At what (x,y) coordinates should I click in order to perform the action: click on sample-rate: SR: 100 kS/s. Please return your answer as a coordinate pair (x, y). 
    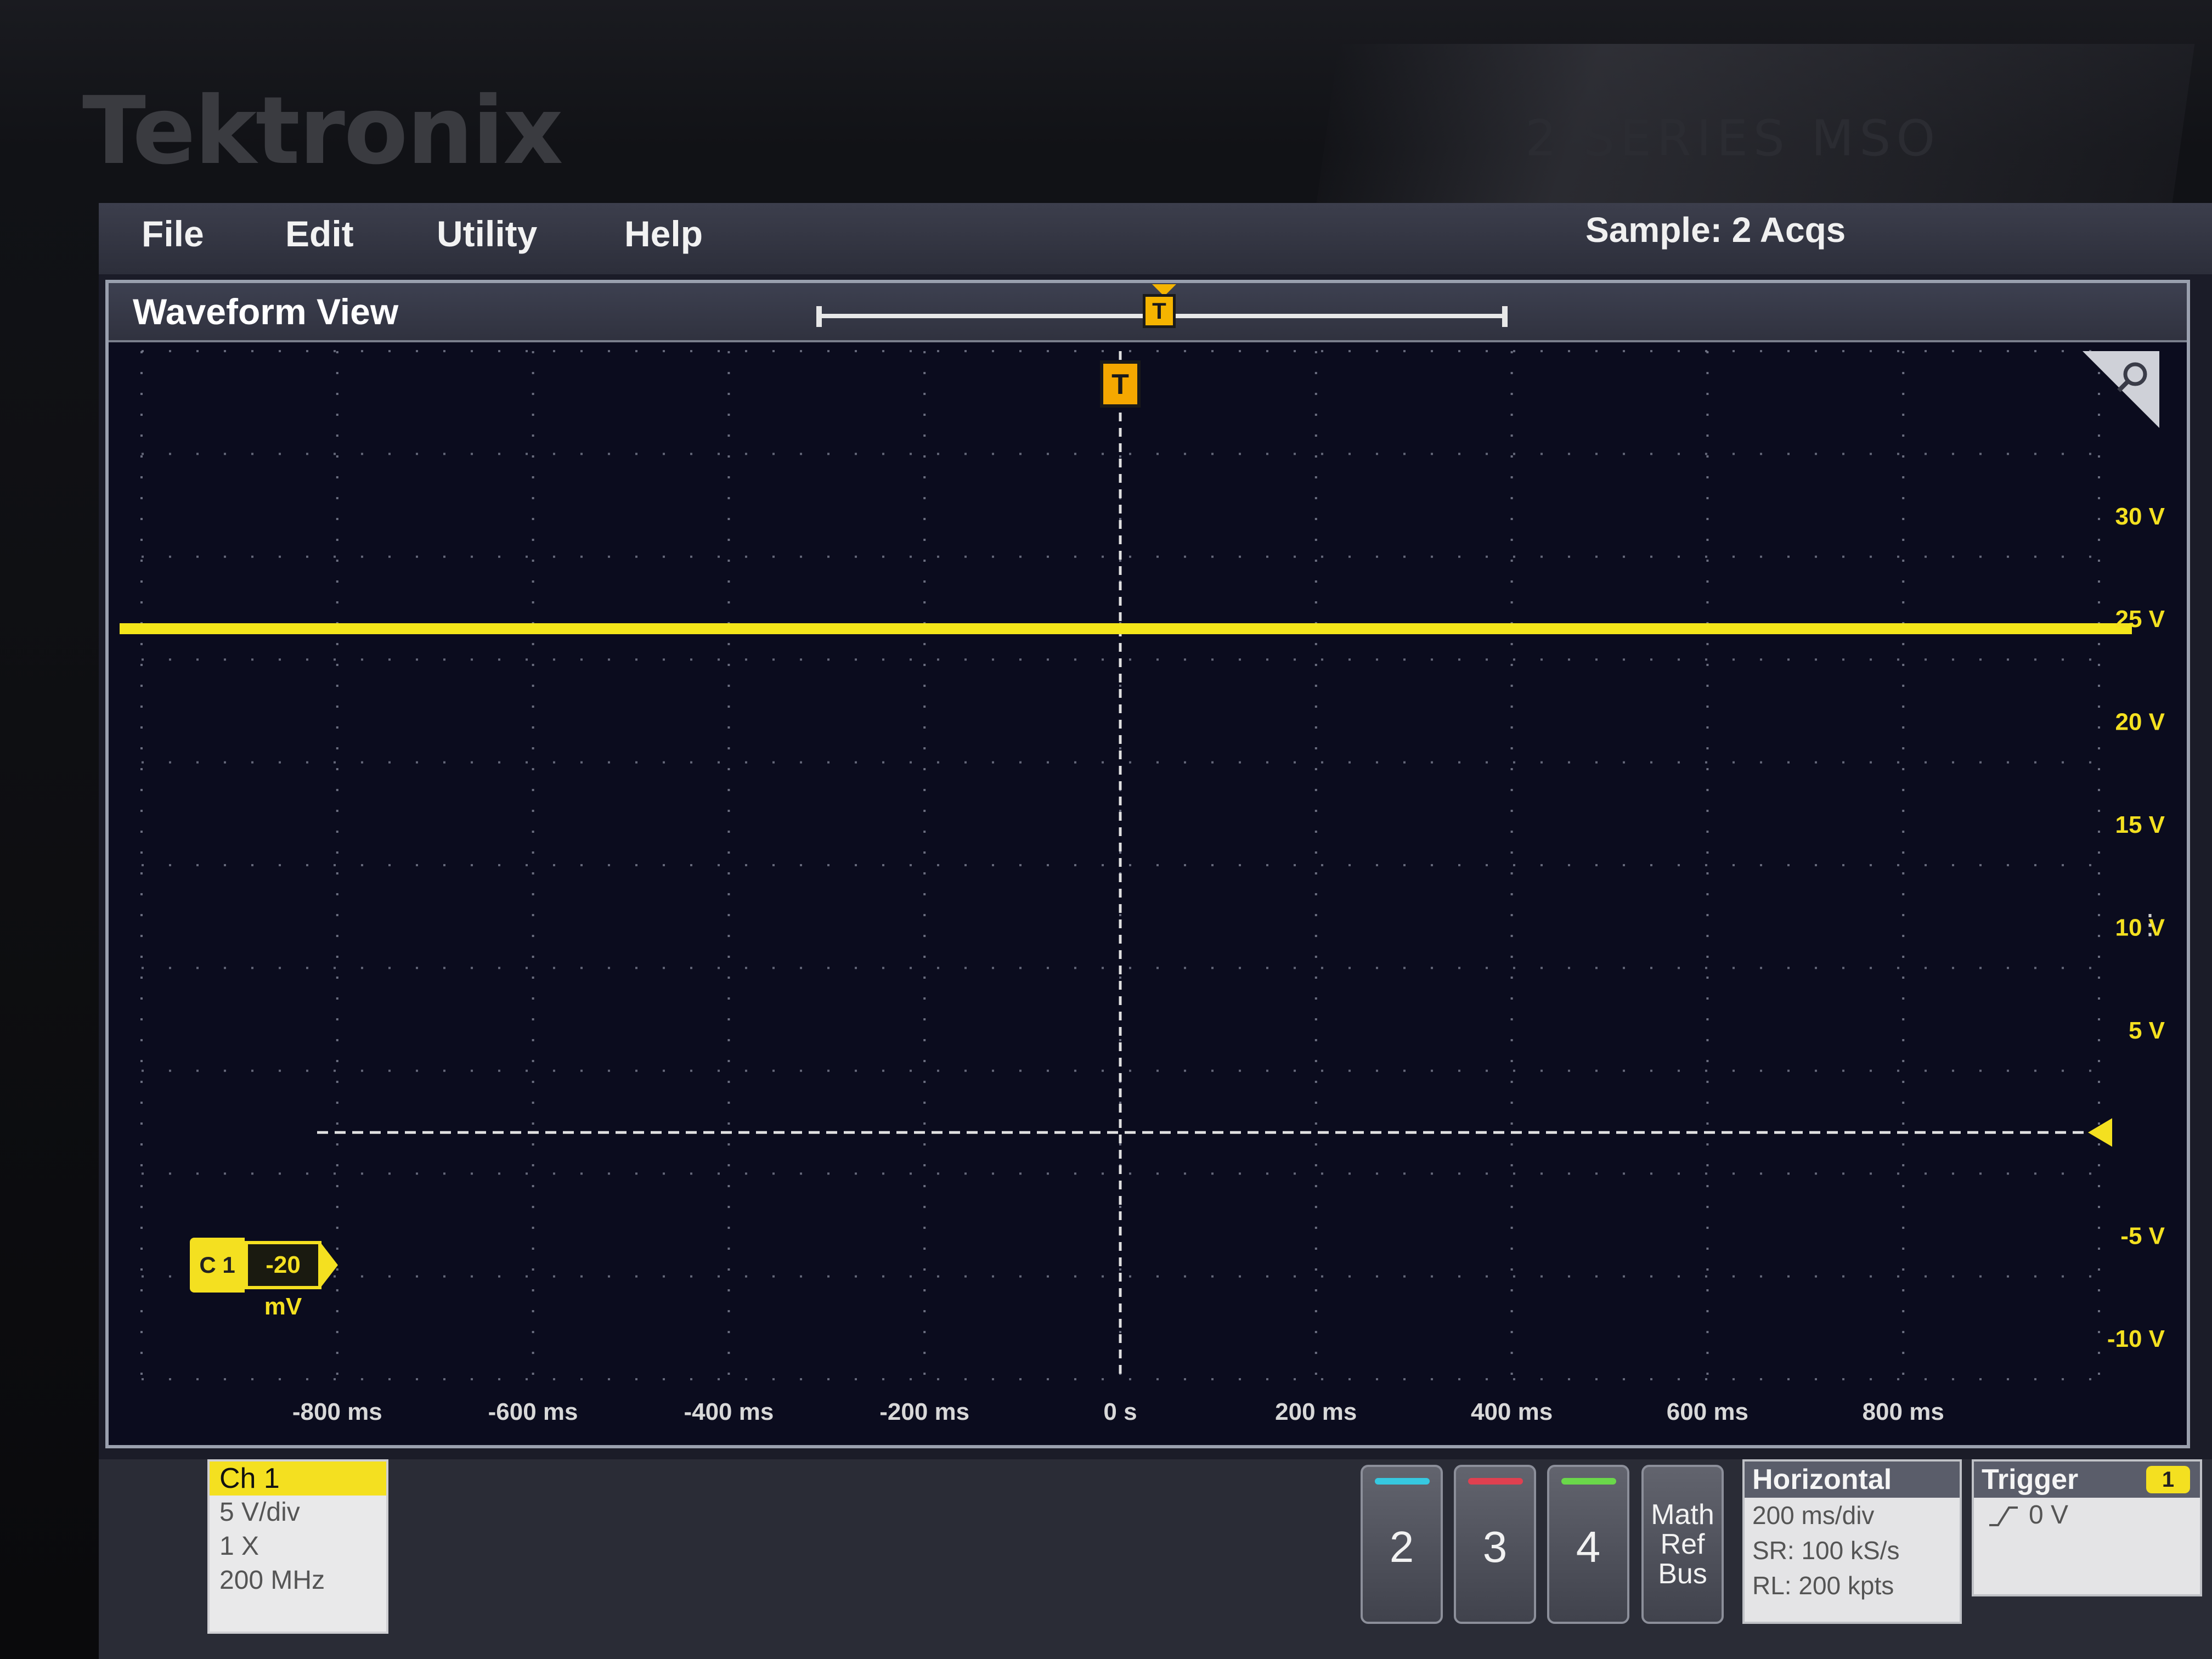
    Looking at the image, I should click on (1826, 1551).